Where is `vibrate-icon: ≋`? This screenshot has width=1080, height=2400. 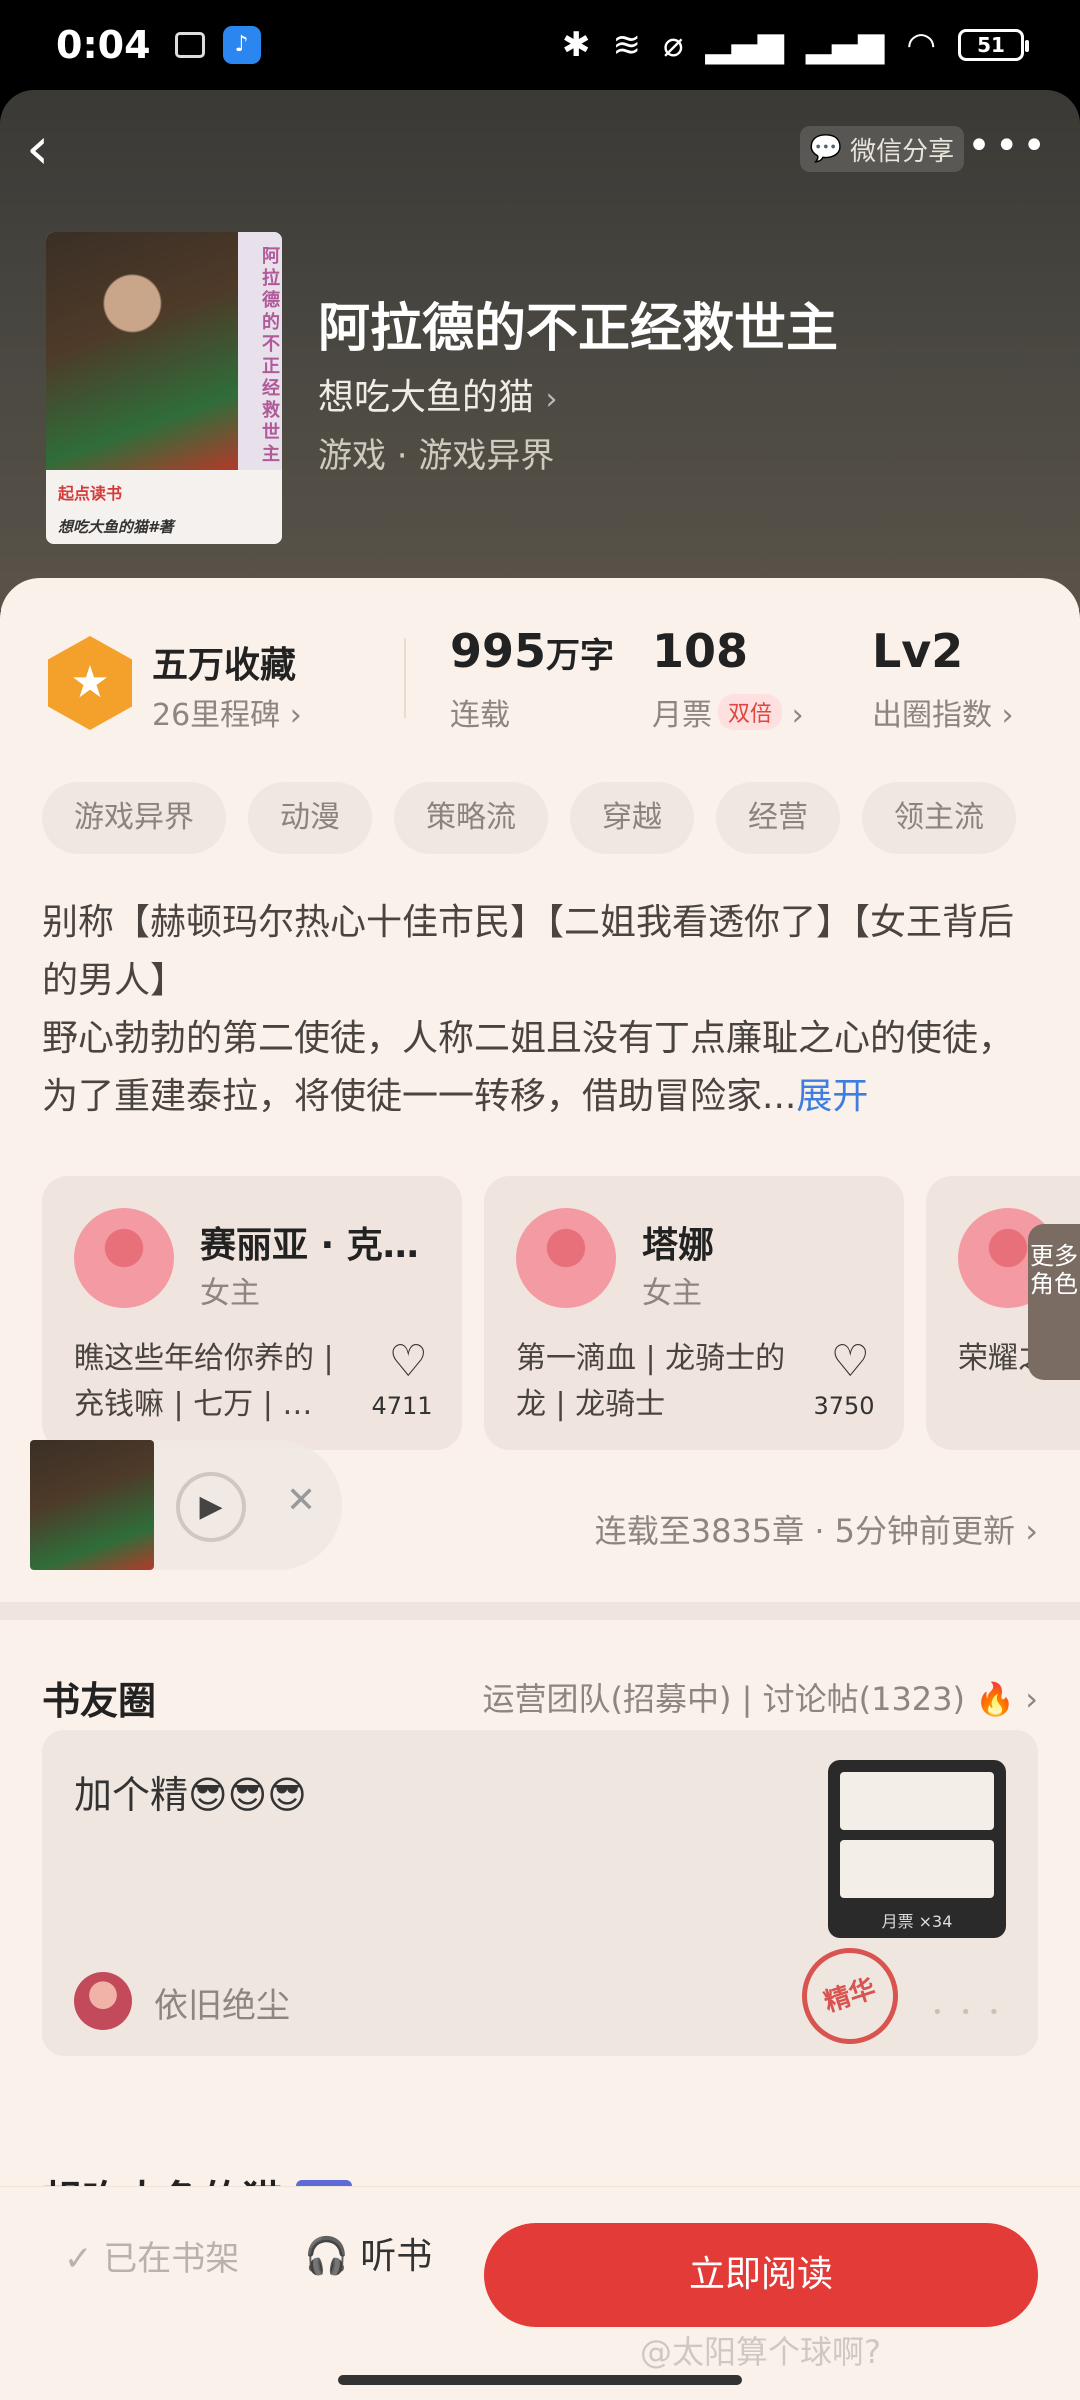
vibrate-icon: ≋ is located at coordinates (626, 45).